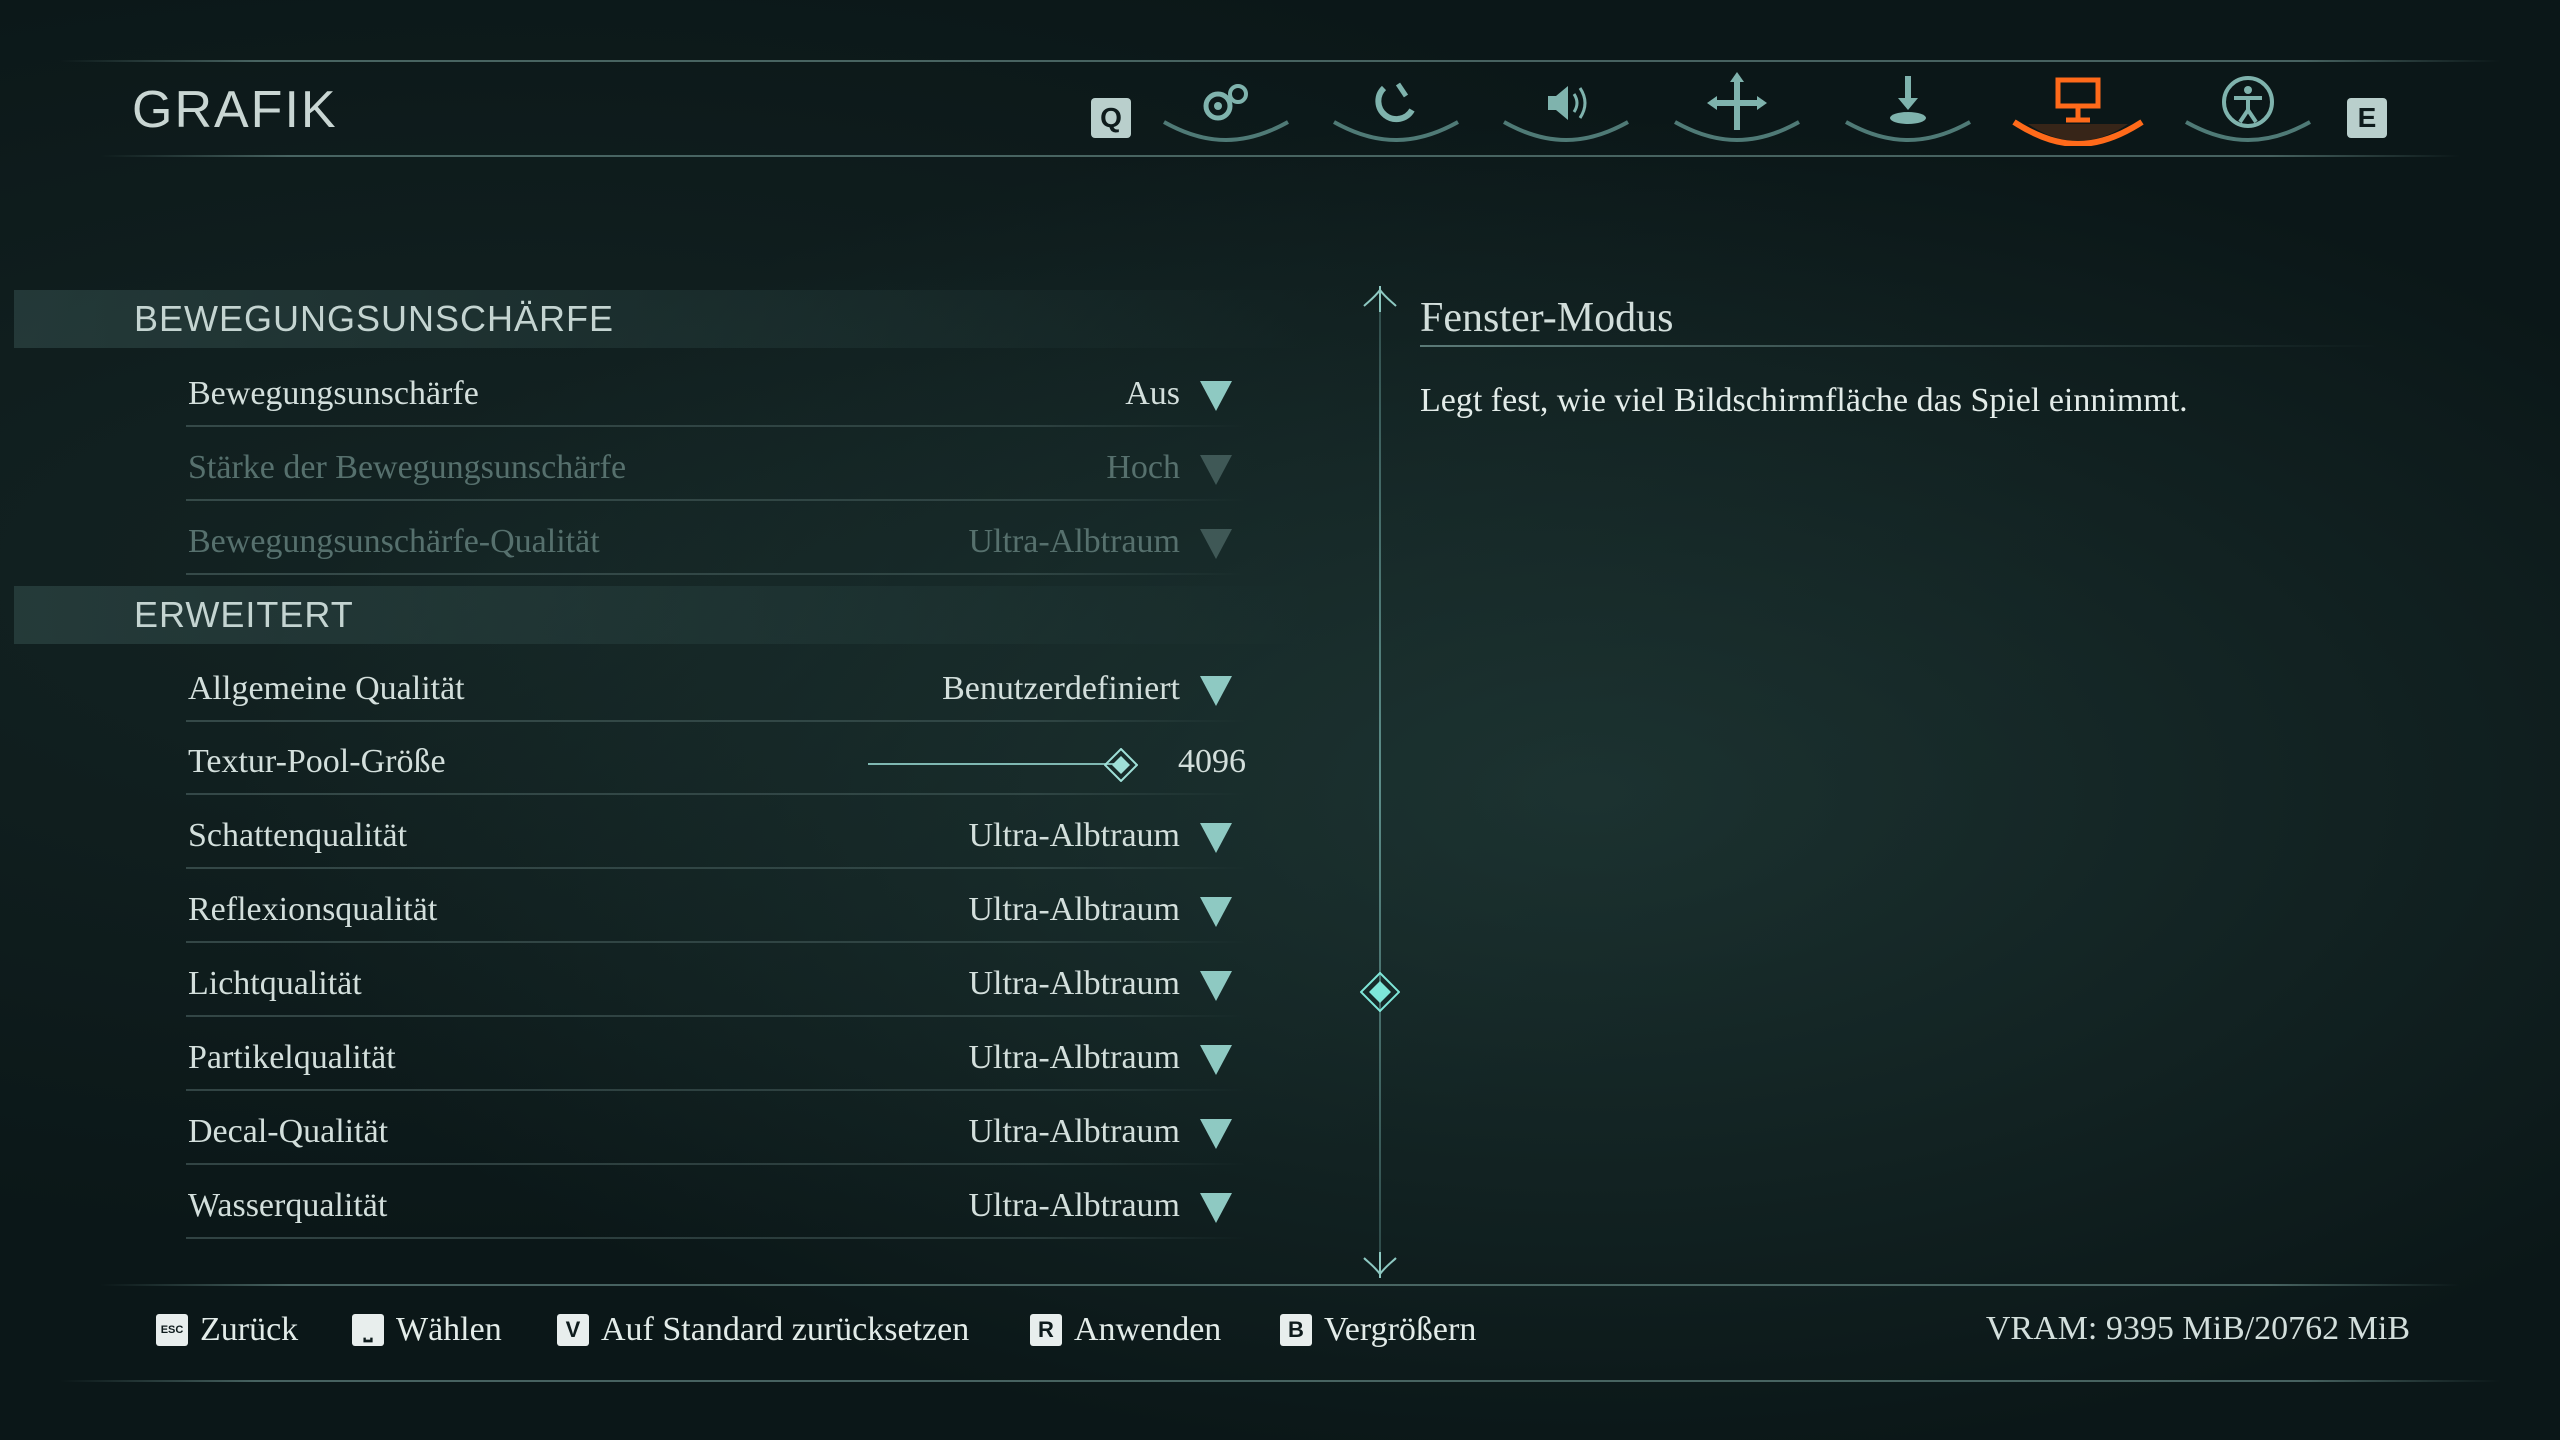 The image size is (2560, 1440). I want to click on setting-label: Bewegungsunschärfe-Qualität, so click(394, 541).